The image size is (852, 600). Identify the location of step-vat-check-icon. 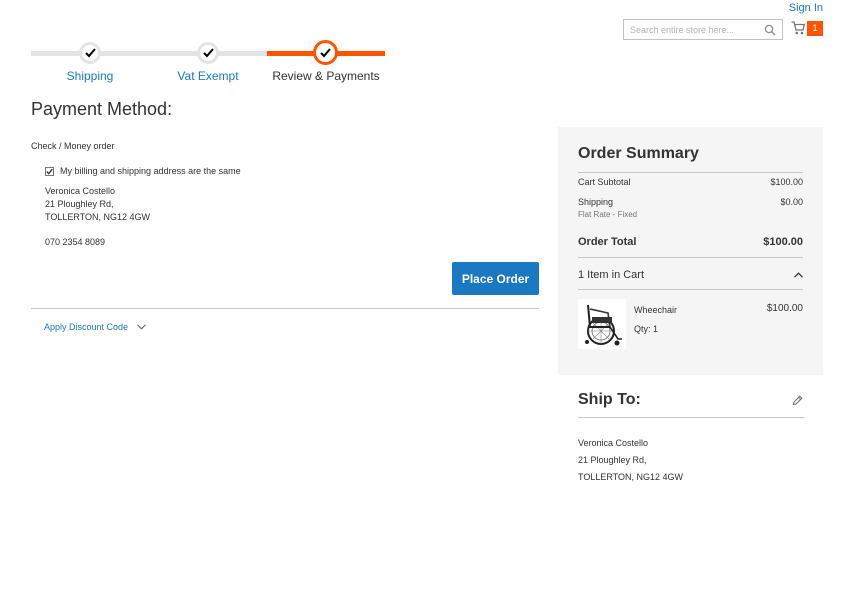
(208, 53).